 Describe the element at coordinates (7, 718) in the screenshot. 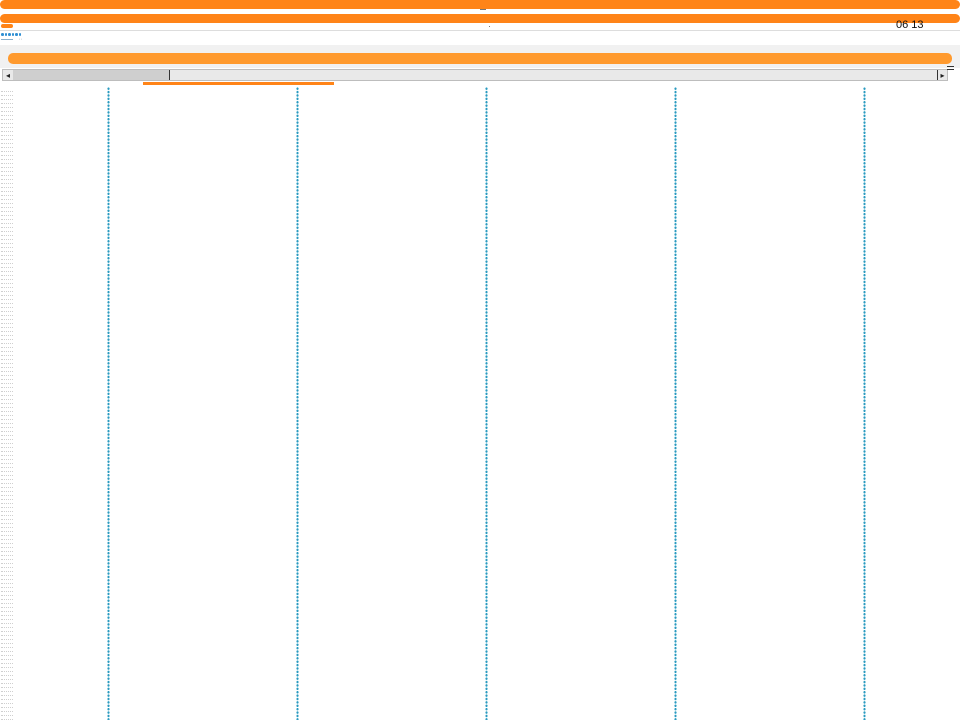

I see `row-label` at that location.